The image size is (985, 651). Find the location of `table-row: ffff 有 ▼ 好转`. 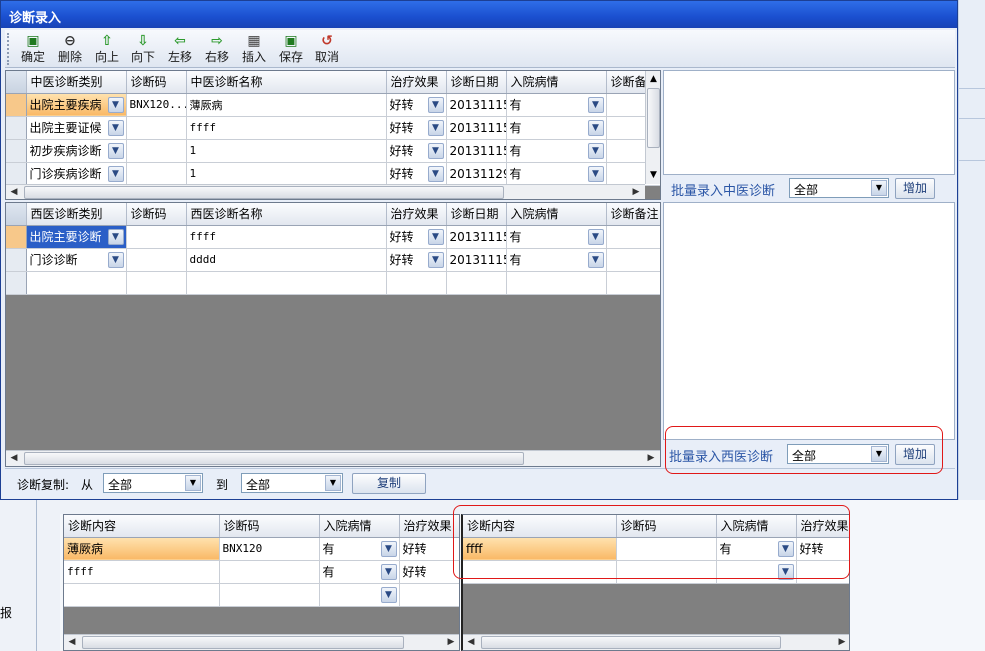

table-row: ffff 有 ▼ 好转 is located at coordinates (261, 572).